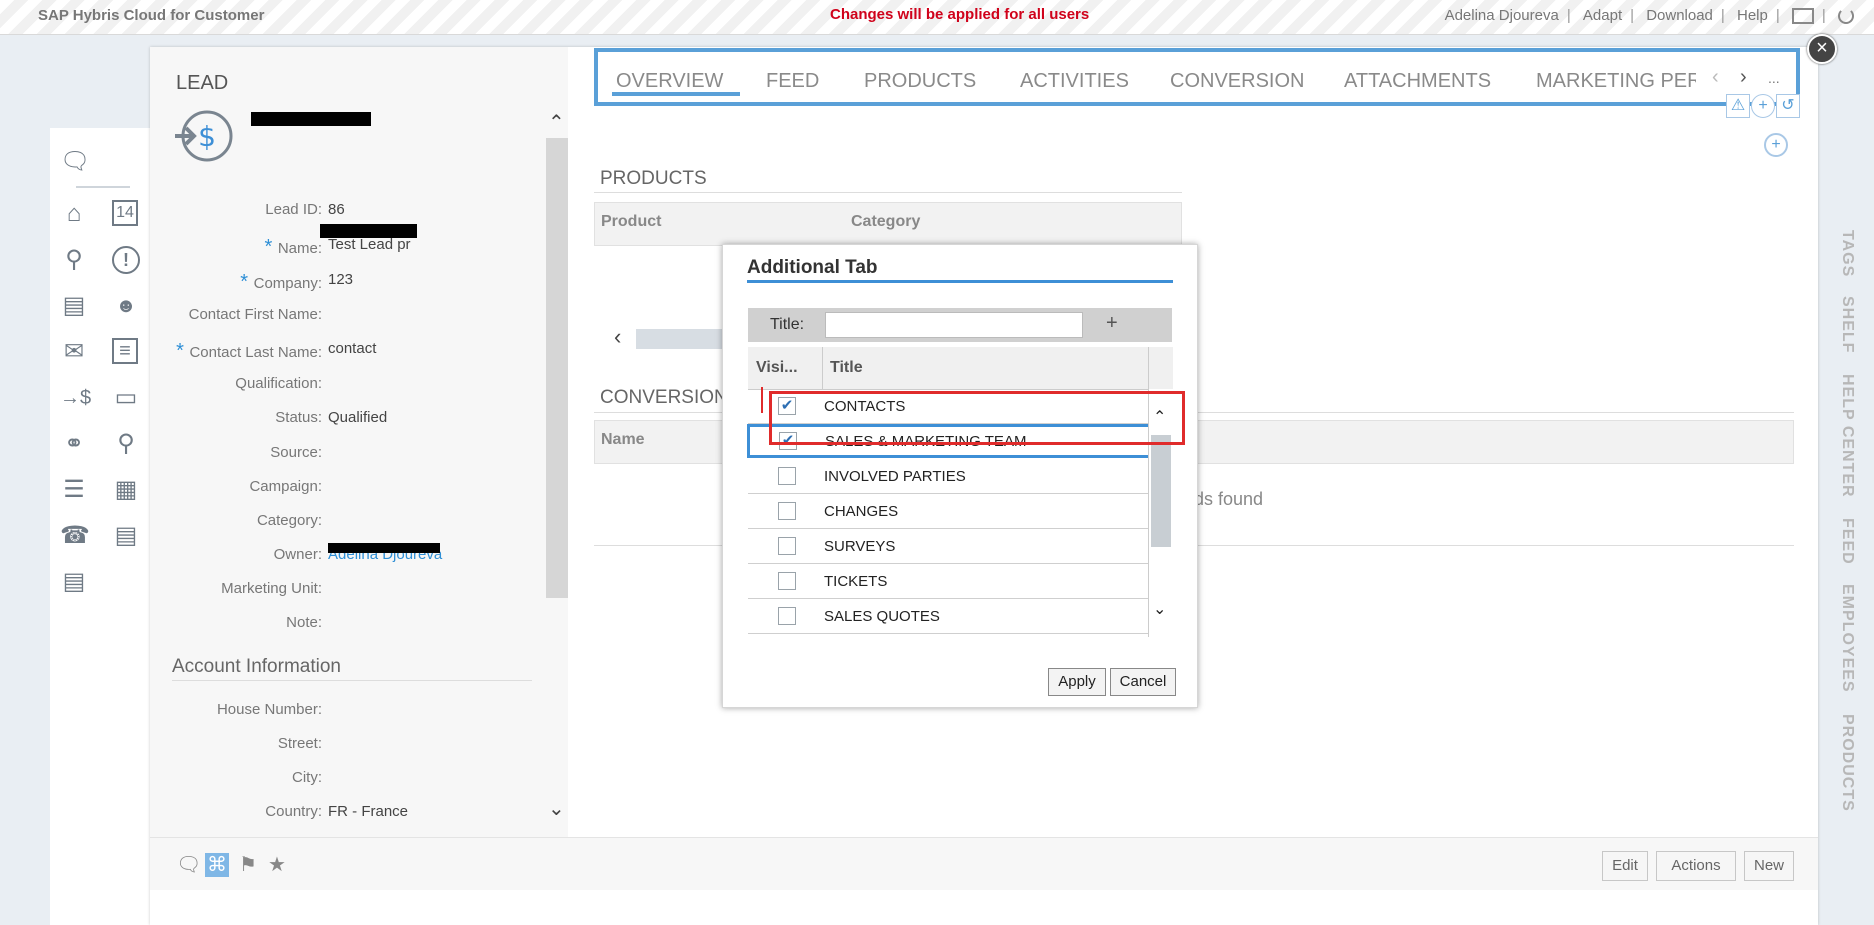 Image resolution: width=1874 pixels, height=925 pixels. I want to click on tabs-scroll-right-icon: ›, so click(1743, 77).